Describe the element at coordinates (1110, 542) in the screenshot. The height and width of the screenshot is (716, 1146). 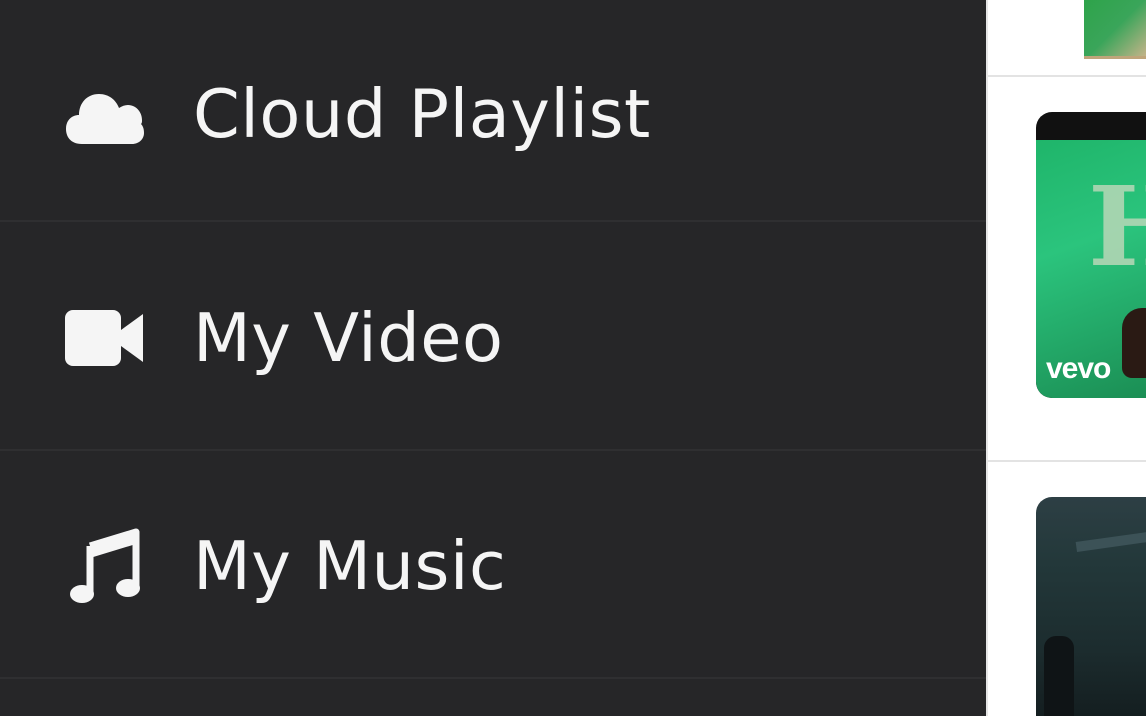
I see `thumbnail-detail` at that location.